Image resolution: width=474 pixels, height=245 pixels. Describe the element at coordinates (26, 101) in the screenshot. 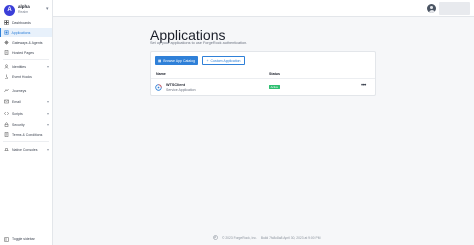

I see `sidebar-item-email: Email ▾` at that location.